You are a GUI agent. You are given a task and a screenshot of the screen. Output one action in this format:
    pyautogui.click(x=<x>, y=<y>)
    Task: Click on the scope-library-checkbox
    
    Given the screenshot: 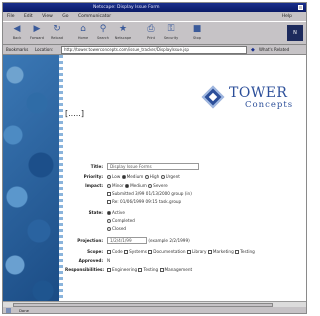 What is the action you would take?
    pyautogui.click(x=188, y=252)
    